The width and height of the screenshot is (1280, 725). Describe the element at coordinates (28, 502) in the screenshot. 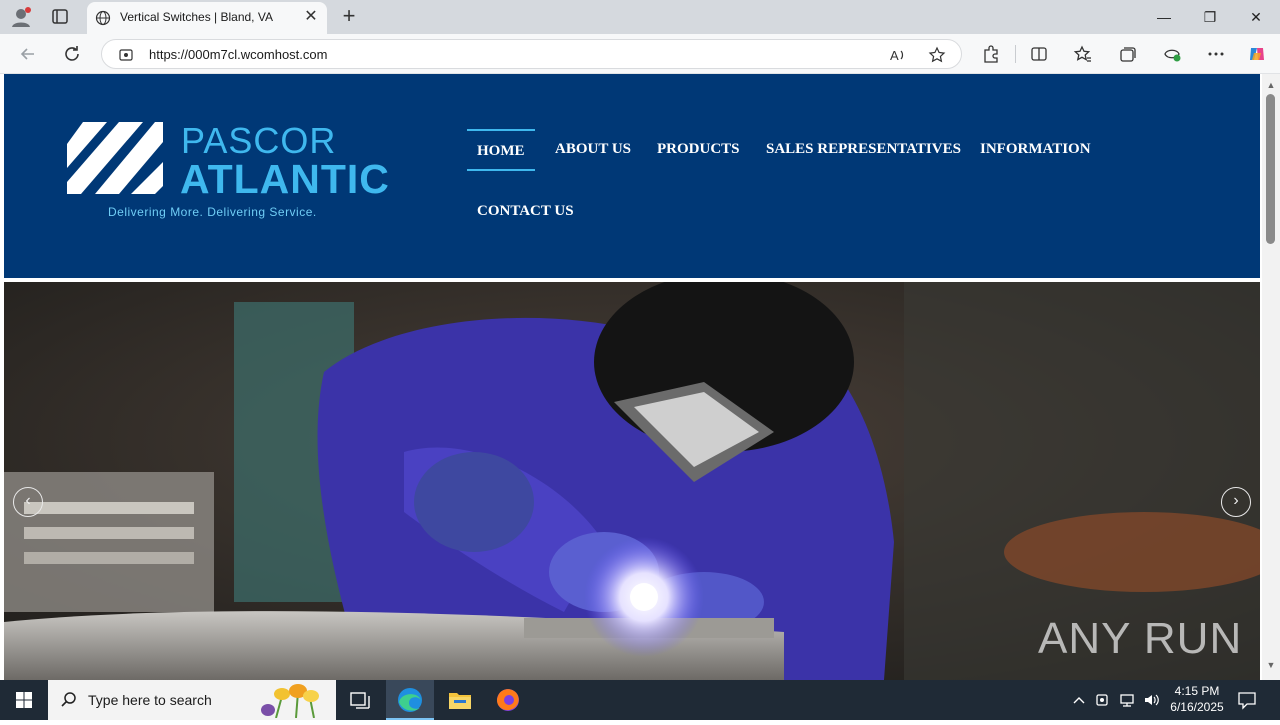

I see `slider-prev-button: ‹` at that location.